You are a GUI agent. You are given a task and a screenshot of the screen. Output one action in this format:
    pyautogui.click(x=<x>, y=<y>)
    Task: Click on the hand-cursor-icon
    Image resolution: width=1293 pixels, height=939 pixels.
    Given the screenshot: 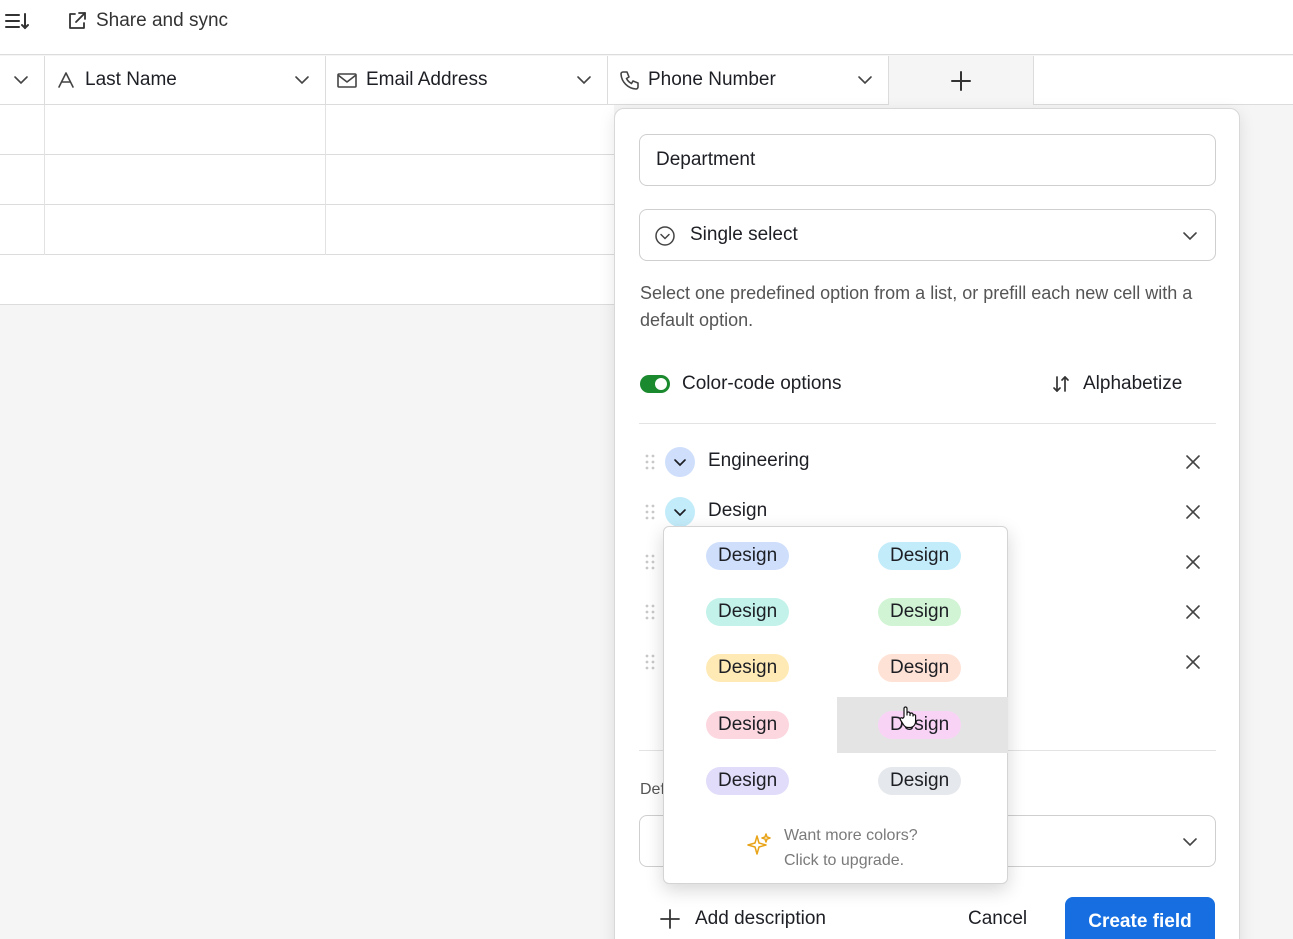 What is the action you would take?
    pyautogui.click(x=908, y=717)
    